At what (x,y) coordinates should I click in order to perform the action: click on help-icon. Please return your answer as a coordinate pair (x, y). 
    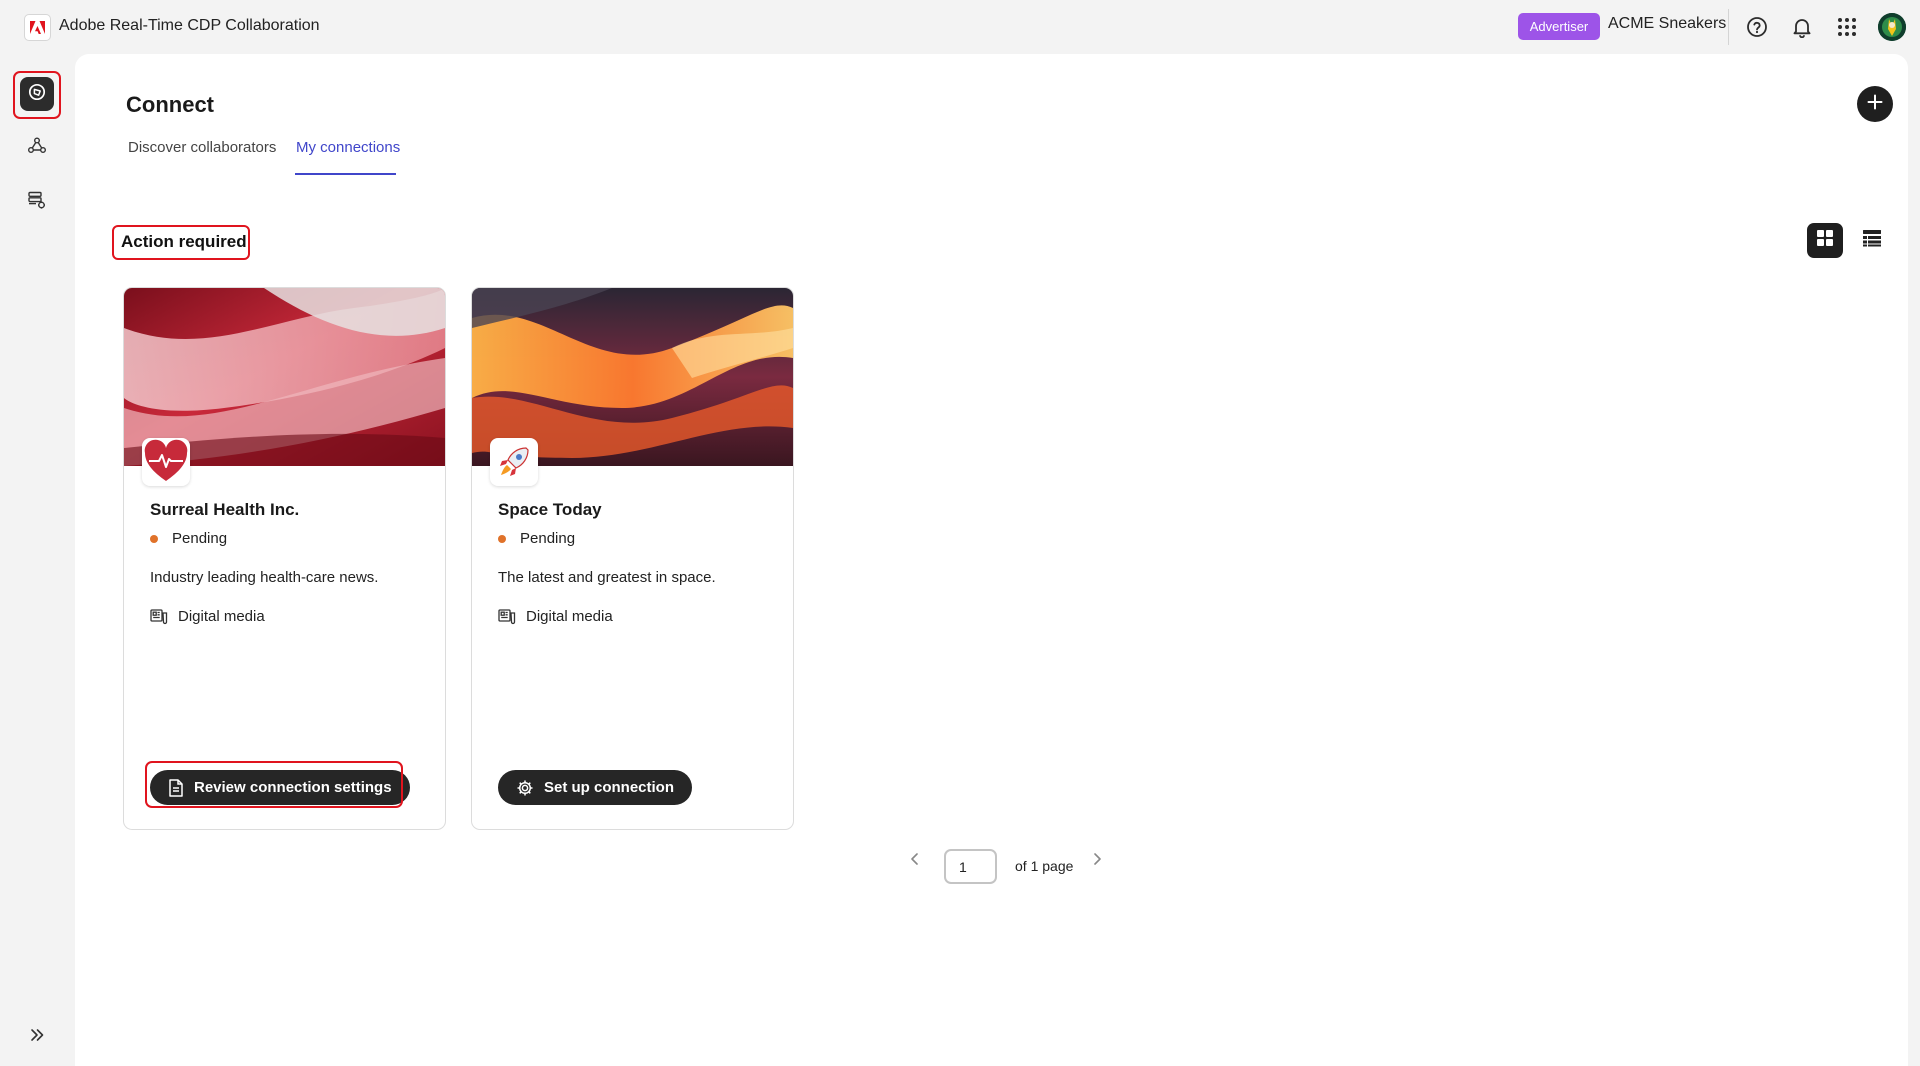
    Looking at the image, I should click on (1757, 27).